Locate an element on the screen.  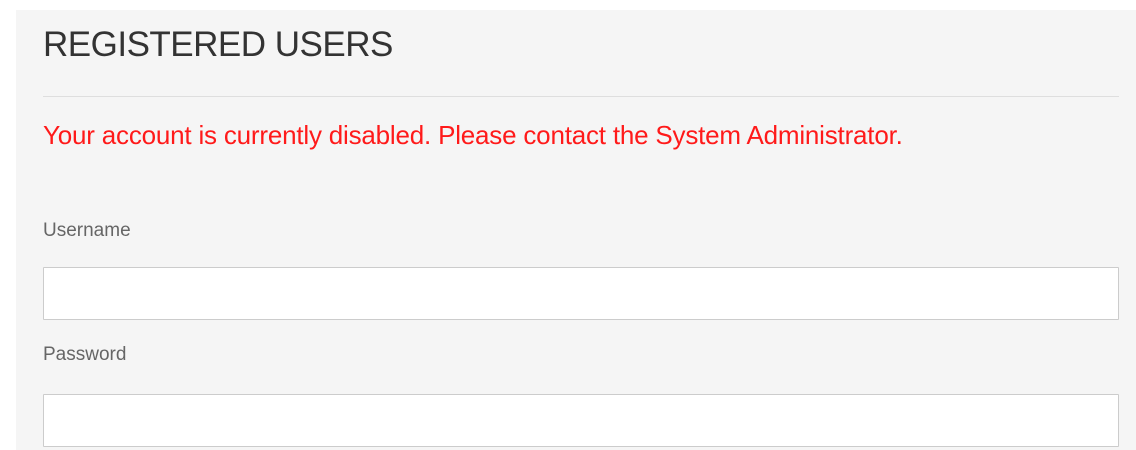
password-label: Password is located at coordinates (85, 354).